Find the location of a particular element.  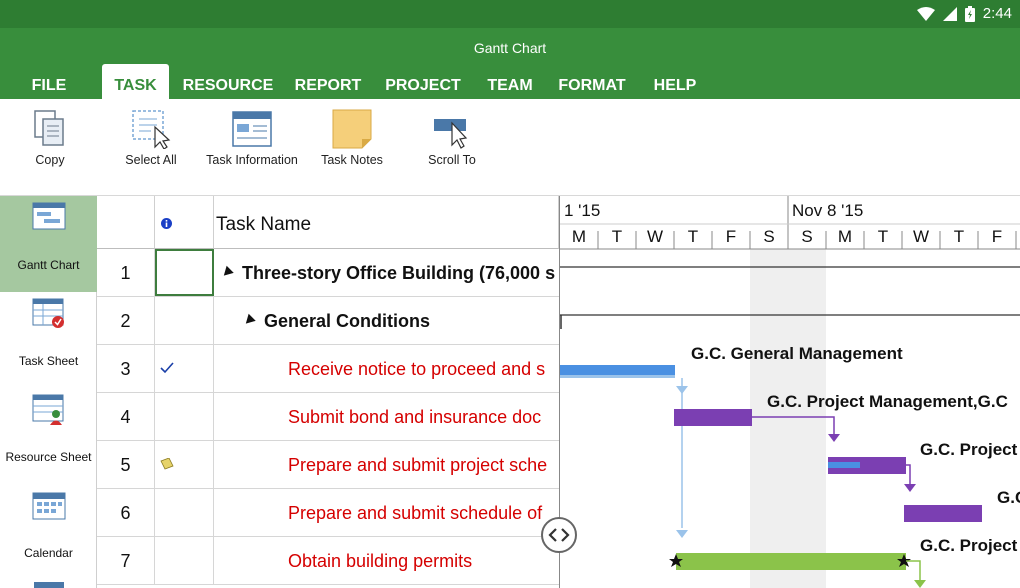

task-name-text: General Conditions is located at coordinates (347, 321).